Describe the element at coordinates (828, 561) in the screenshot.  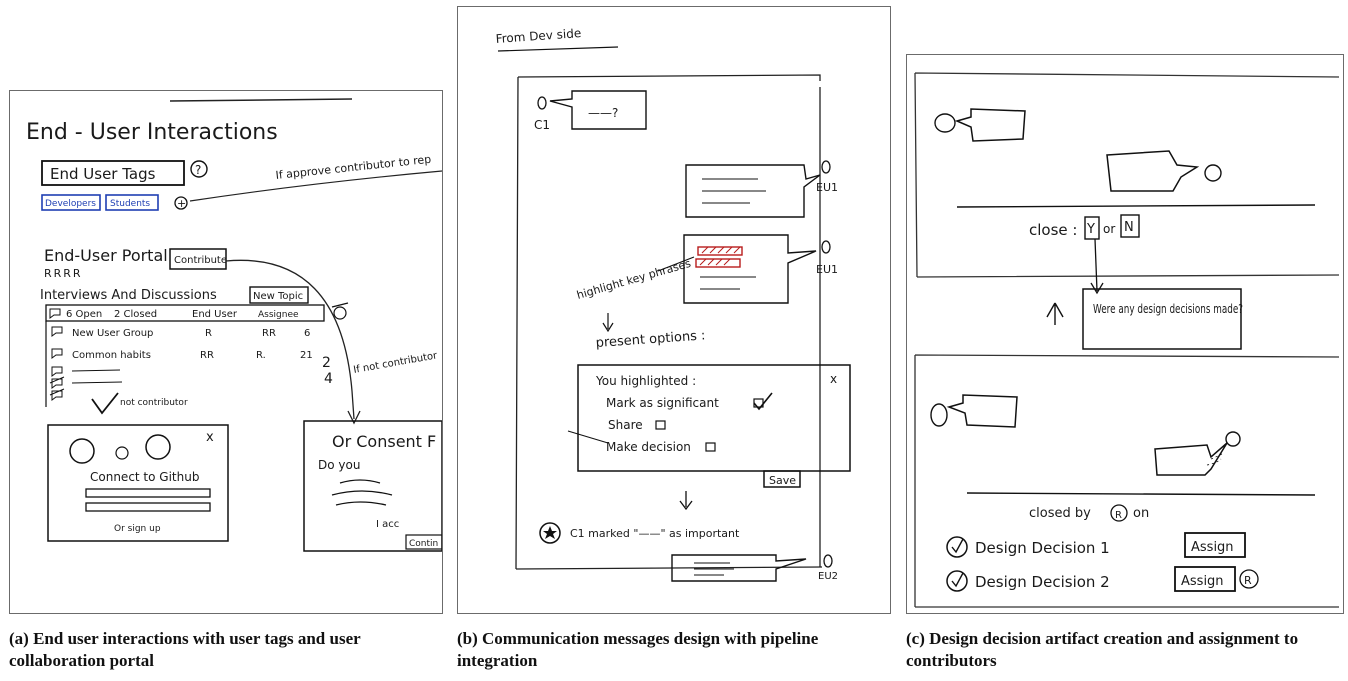
I see `eu2-avatar` at that location.